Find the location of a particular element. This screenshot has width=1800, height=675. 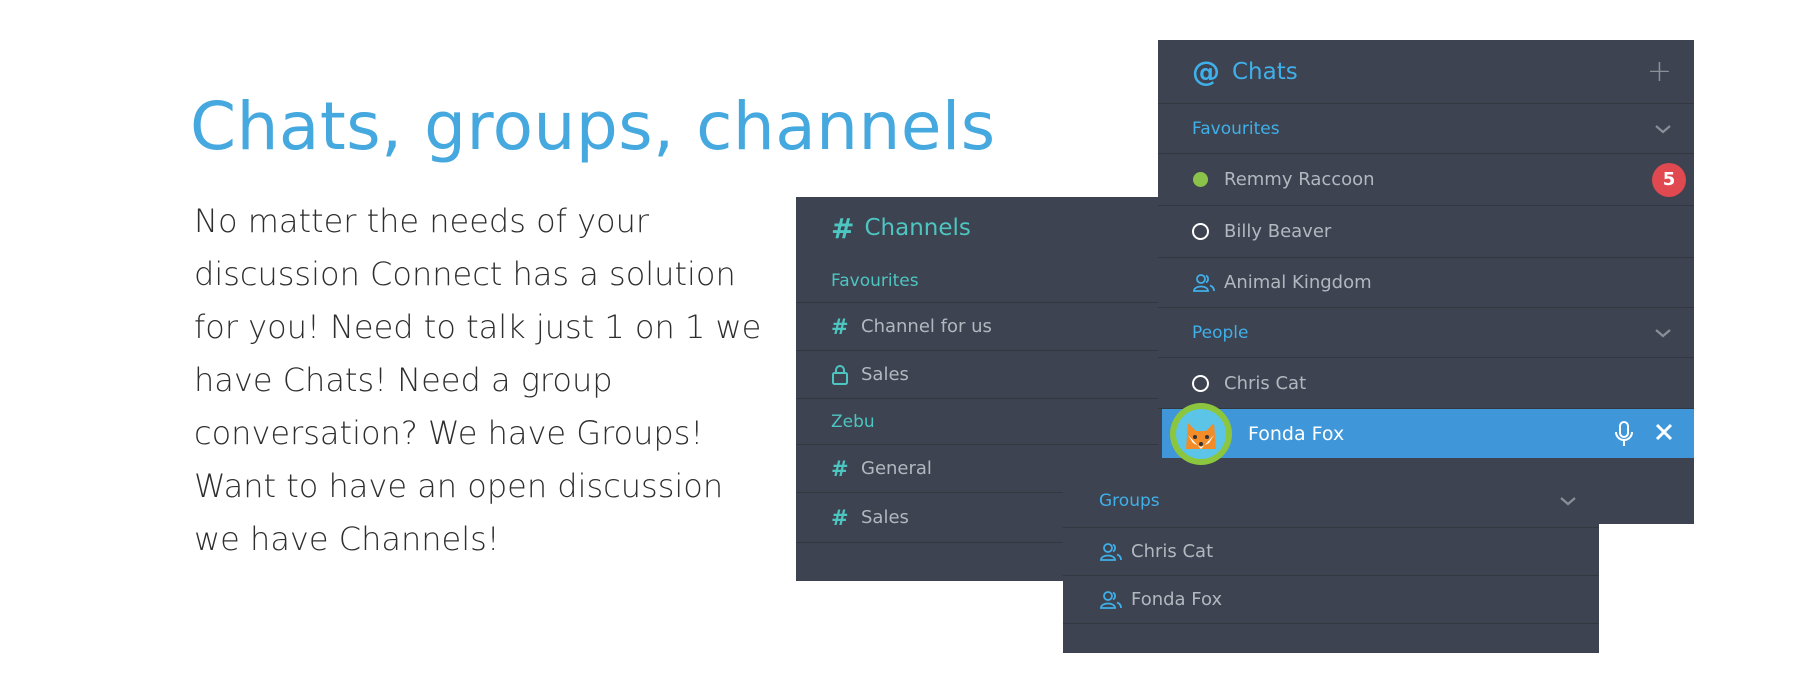

intro-line: have Chats! Need a group is located at coordinates (403, 380).